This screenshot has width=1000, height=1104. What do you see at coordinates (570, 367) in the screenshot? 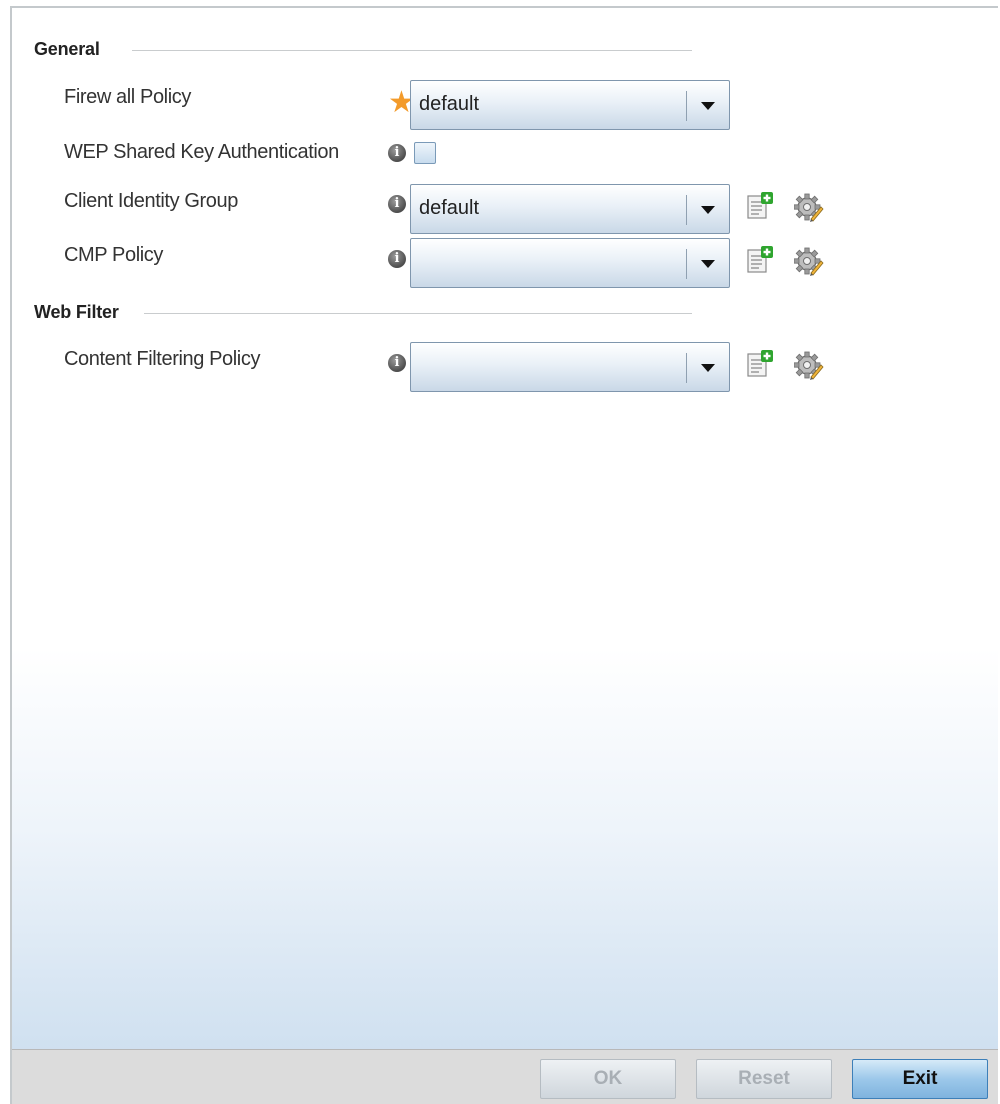
I see `content-filtering-policy-select` at bounding box center [570, 367].